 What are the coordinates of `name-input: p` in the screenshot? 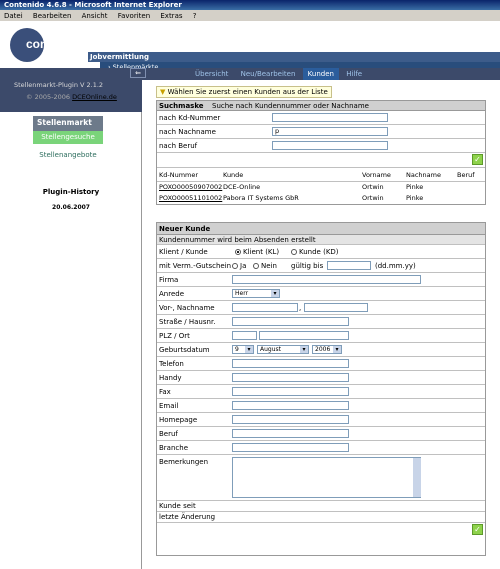 It's located at (330, 131).